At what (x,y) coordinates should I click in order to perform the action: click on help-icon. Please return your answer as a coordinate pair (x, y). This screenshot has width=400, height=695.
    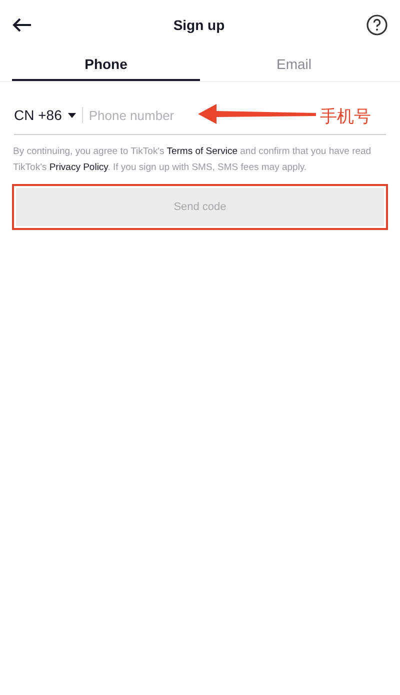
    Looking at the image, I should click on (377, 25).